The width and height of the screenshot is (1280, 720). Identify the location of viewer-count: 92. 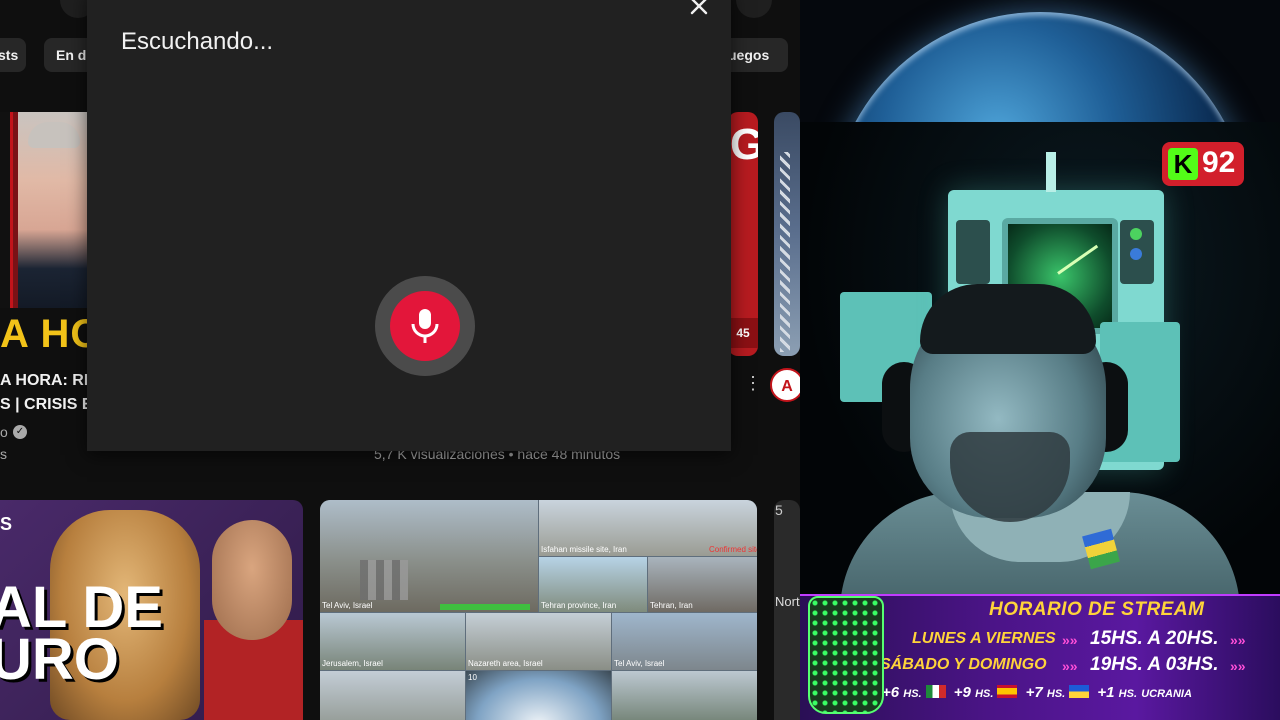
(1219, 162).